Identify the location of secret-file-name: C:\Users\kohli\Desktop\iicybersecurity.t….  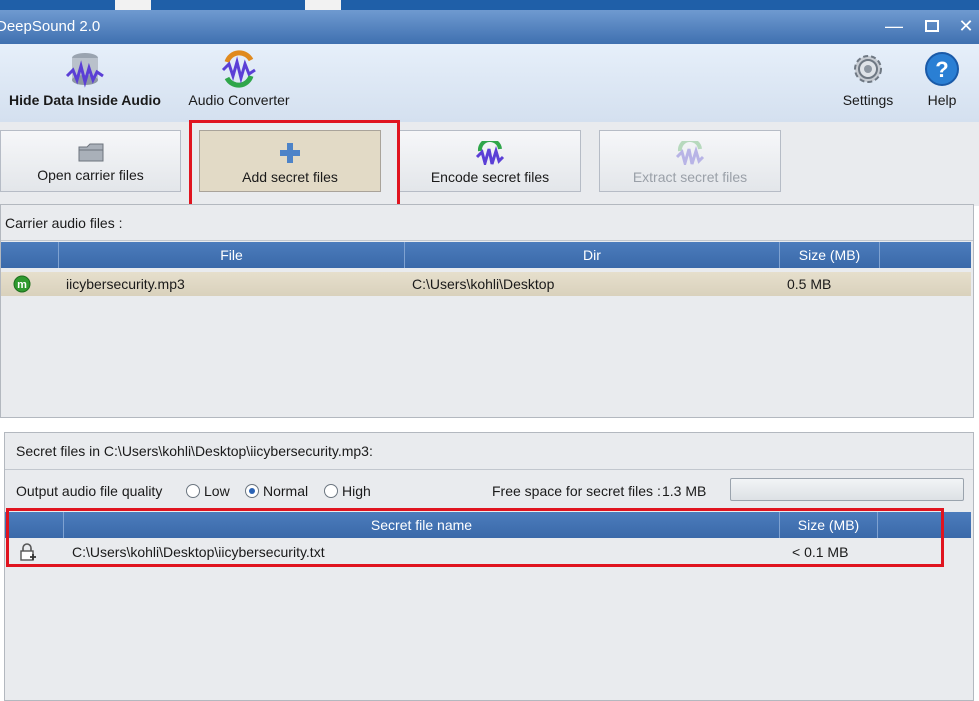
(198, 552).